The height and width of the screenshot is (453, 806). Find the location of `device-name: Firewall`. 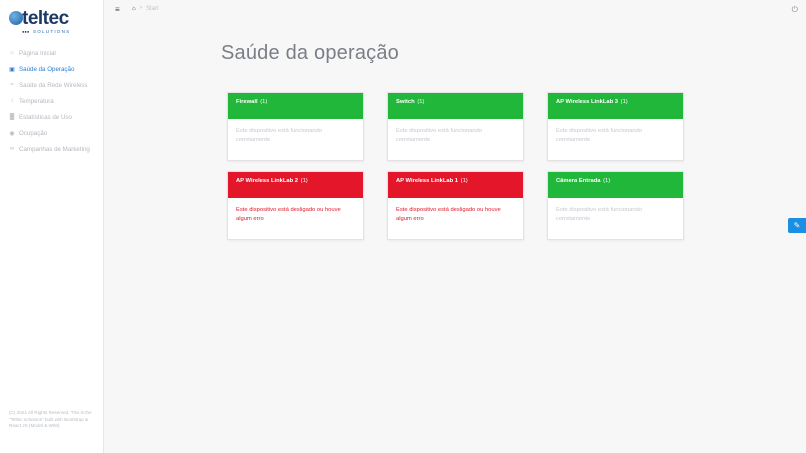

device-name: Firewall is located at coordinates (247, 102).